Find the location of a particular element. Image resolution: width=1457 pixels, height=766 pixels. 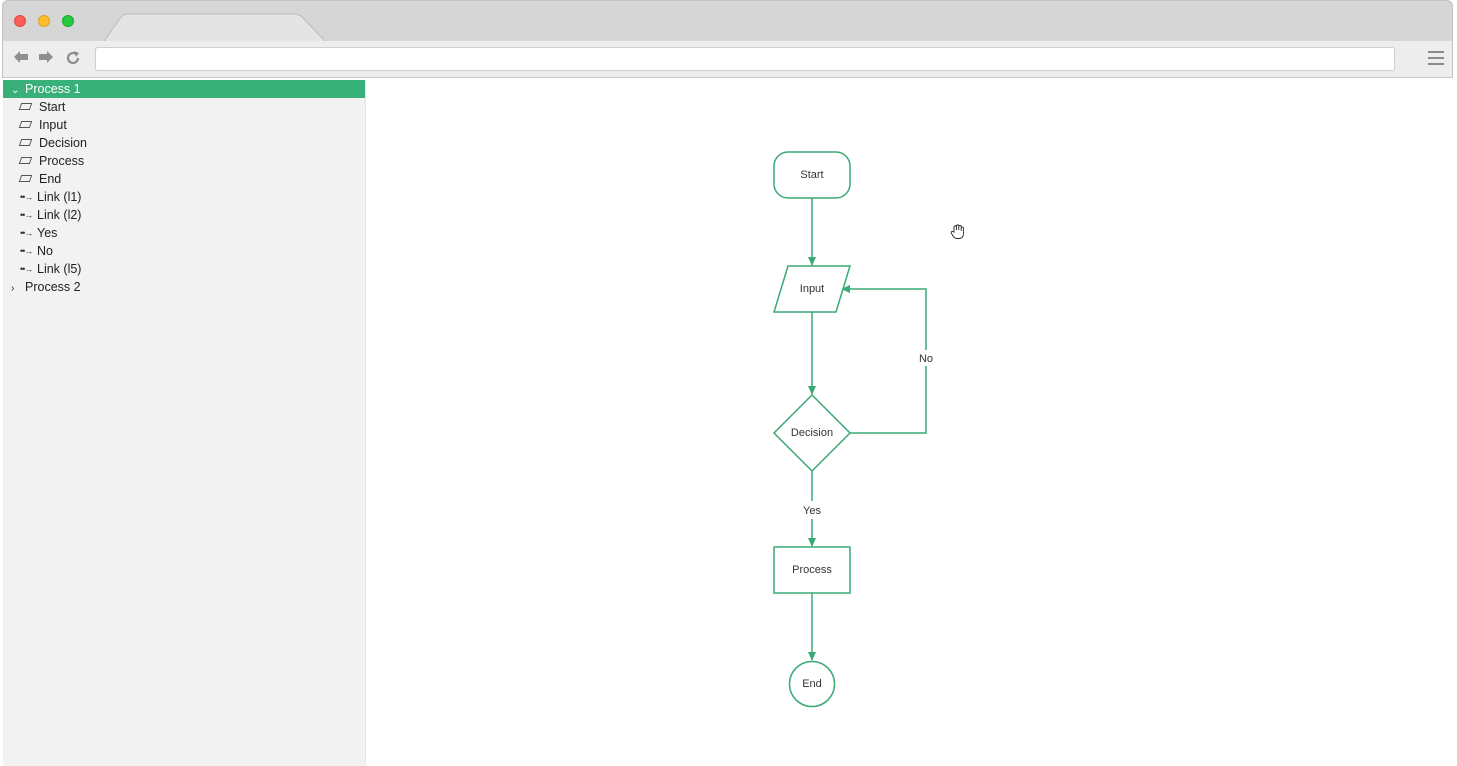

tree-item-label: Decision is located at coordinates (63, 143).